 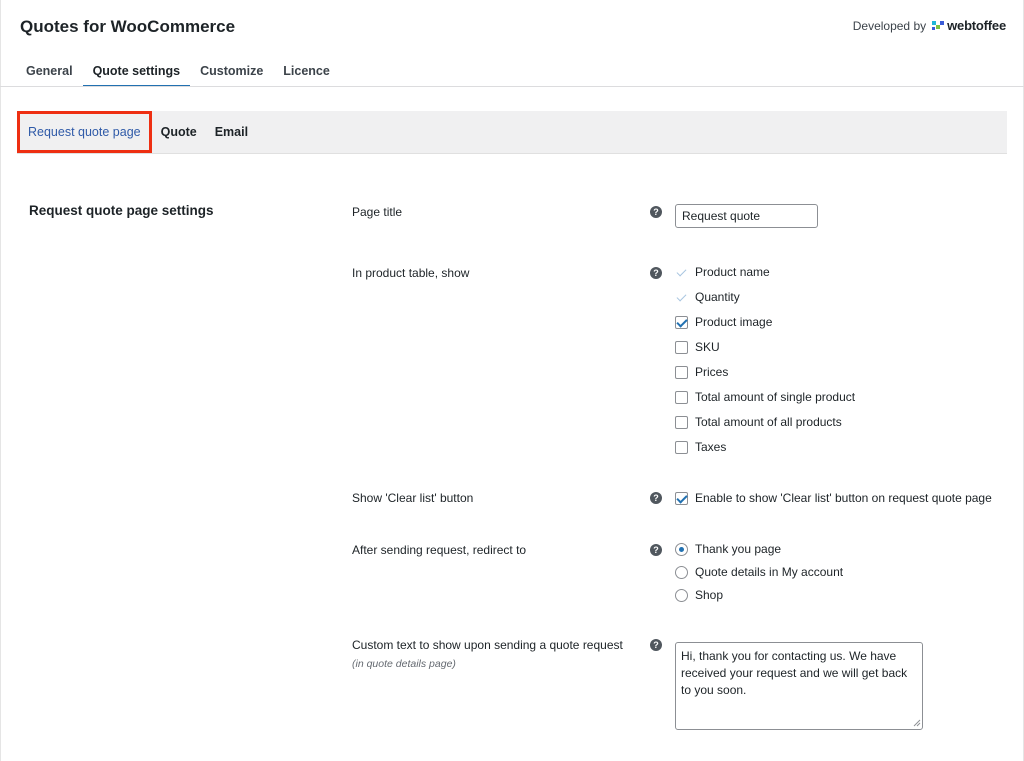 I want to click on total-single-checkbox, so click(x=681, y=397).